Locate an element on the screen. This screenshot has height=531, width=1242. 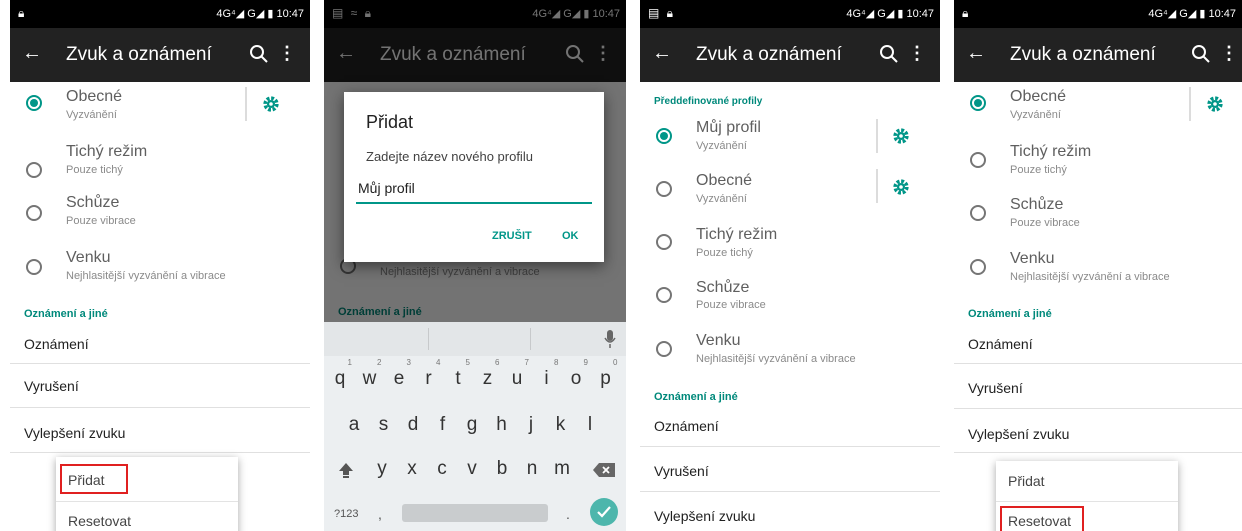
key-label: y is located at coordinates (382, 468).